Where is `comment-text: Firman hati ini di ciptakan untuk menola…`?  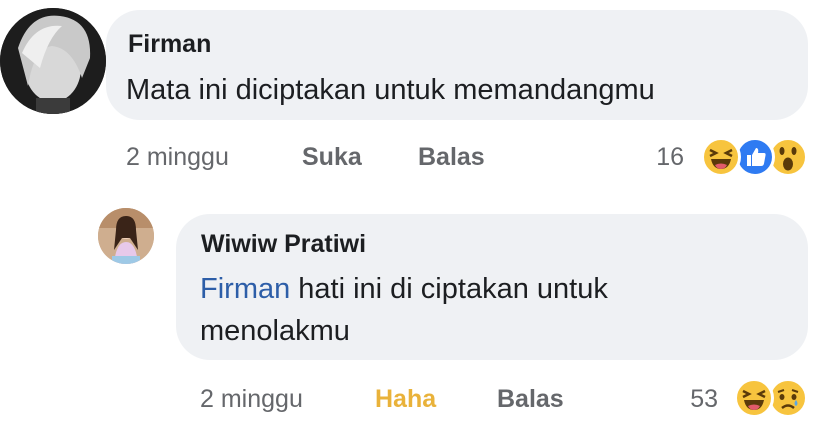
comment-text: Firman hati ini di ciptakan untuk menola… is located at coordinates (495, 310).